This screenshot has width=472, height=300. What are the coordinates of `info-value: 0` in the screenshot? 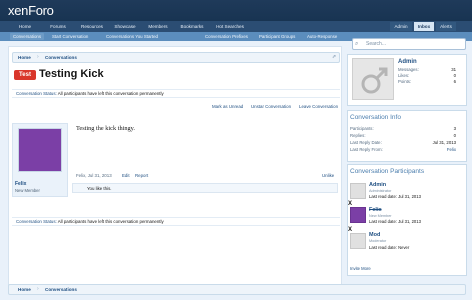 It's located at (454, 135).